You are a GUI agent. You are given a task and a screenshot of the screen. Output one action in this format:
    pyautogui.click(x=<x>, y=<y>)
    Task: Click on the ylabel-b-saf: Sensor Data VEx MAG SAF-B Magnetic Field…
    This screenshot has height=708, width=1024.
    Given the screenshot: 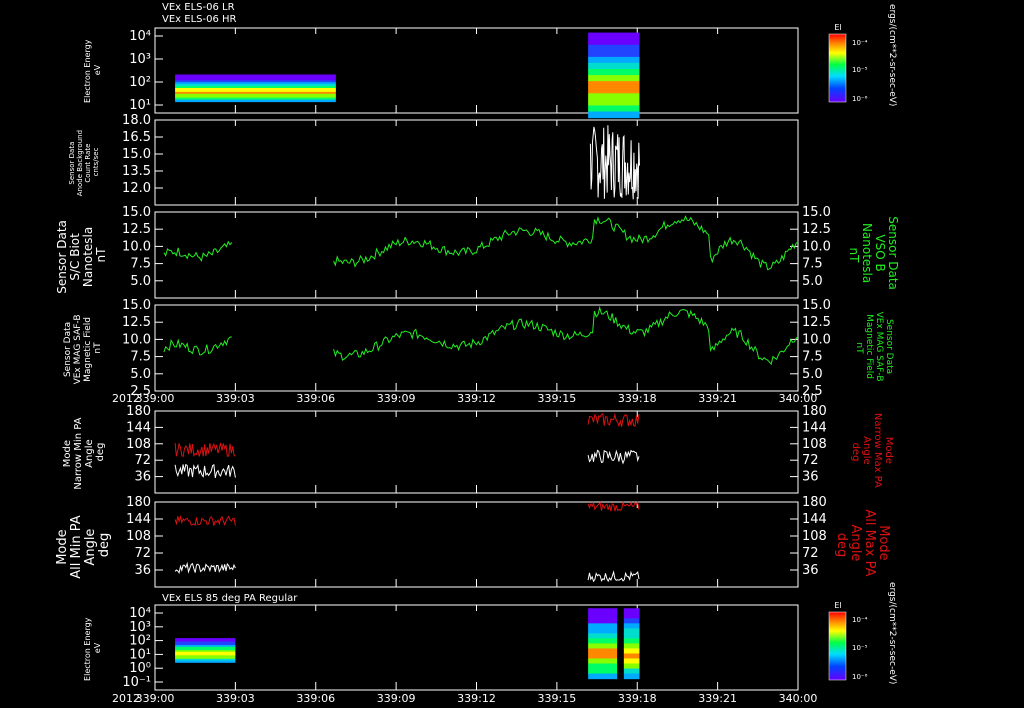 What is the action you would take?
    pyautogui.click(x=83, y=348)
    